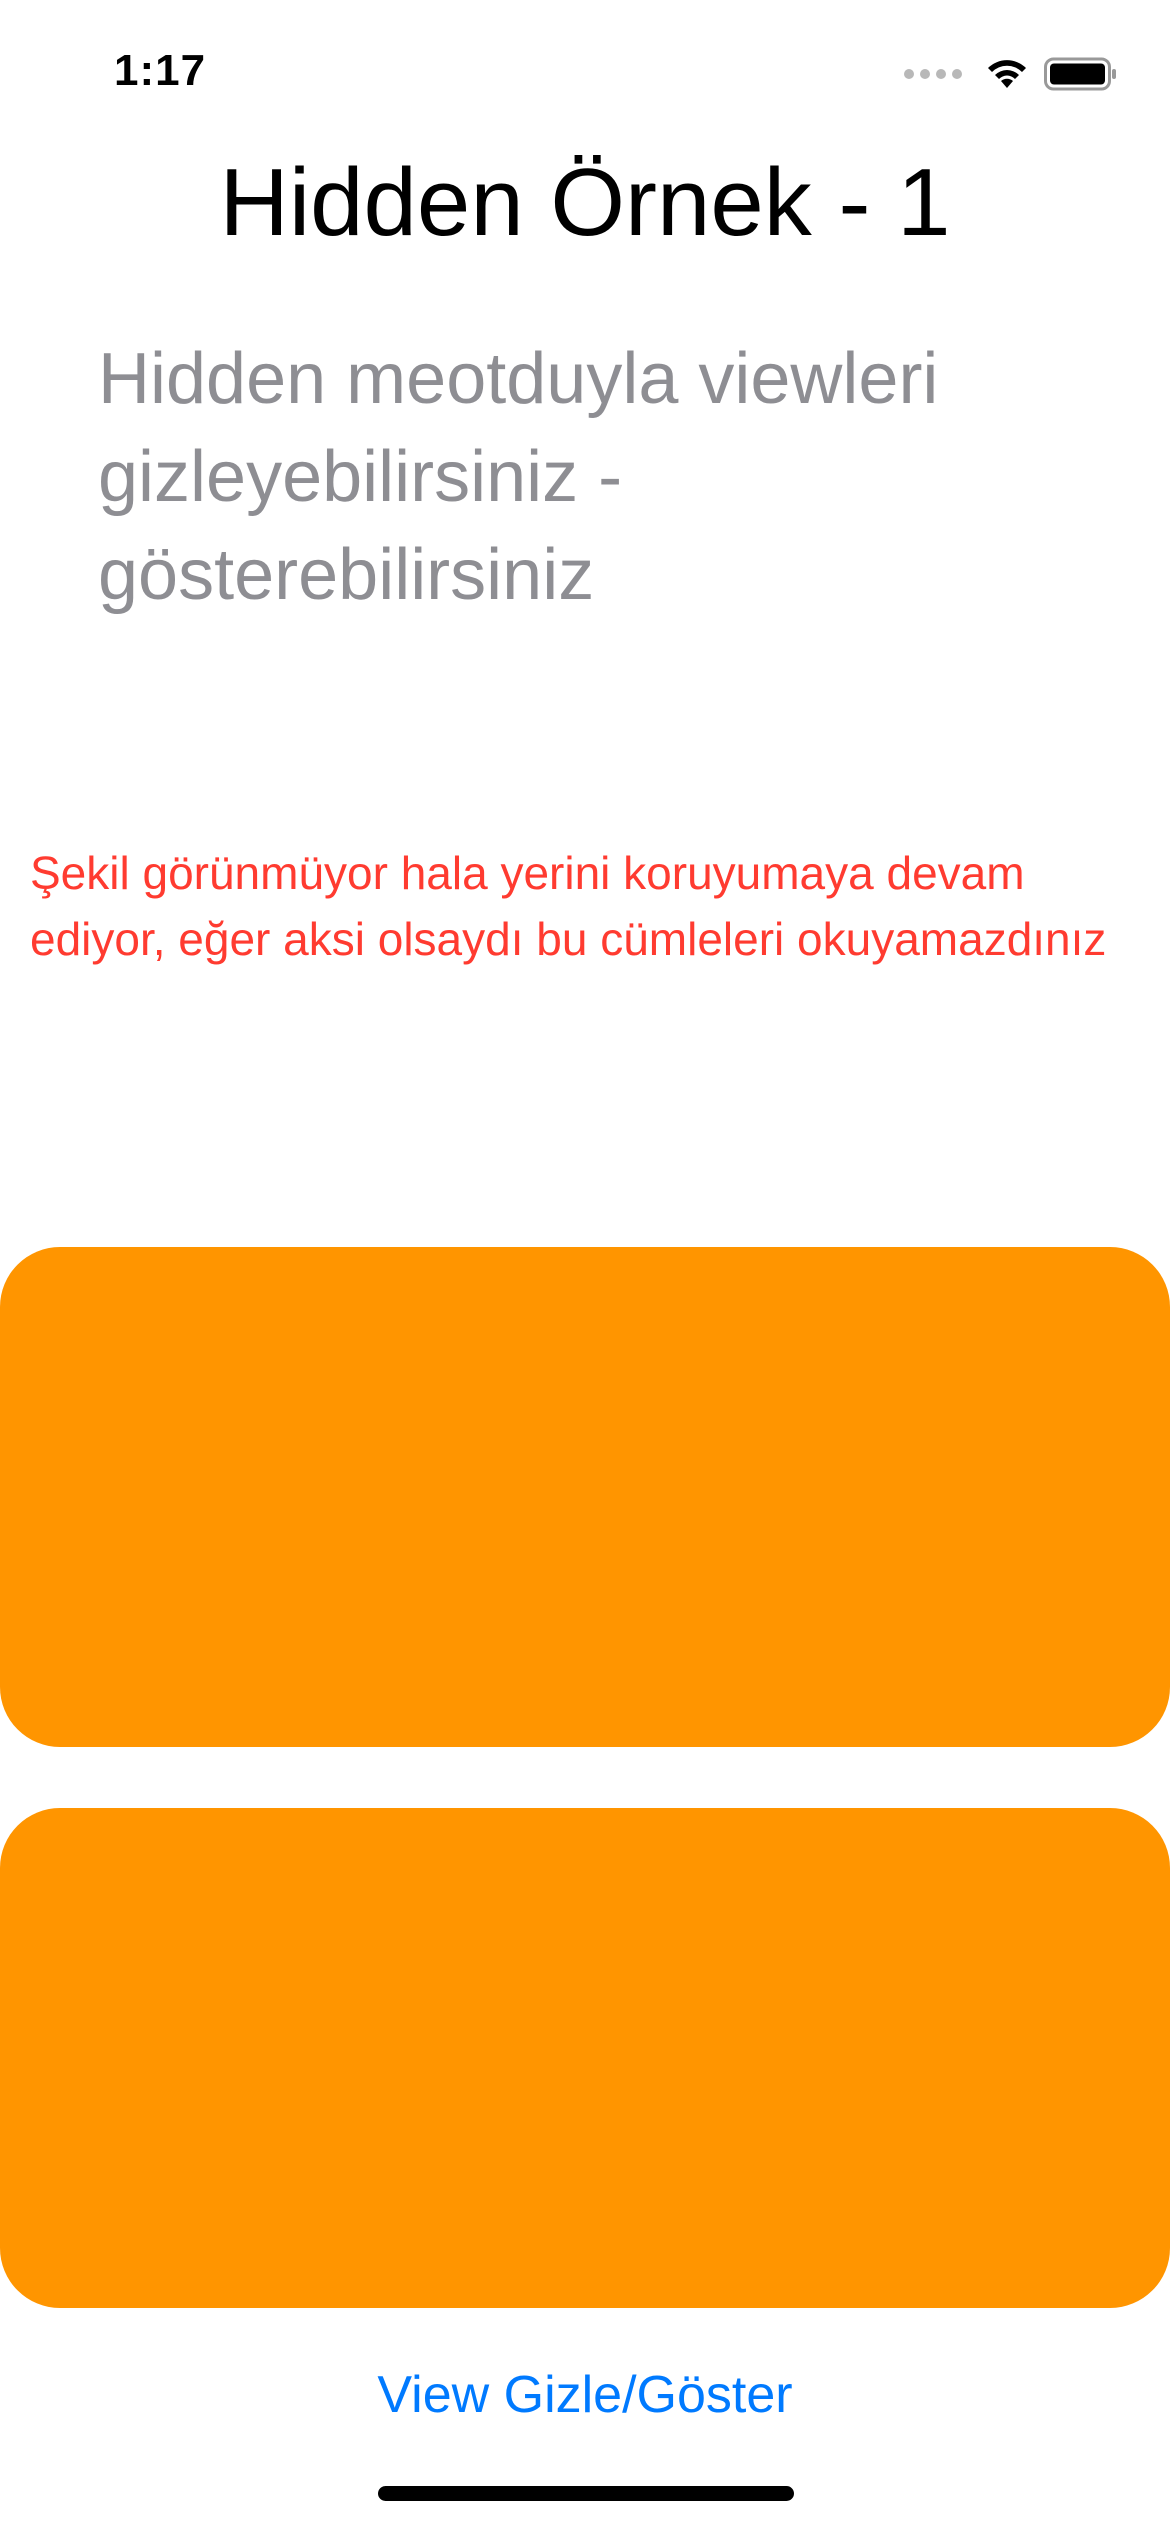 This screenshot has height=2532, width=1170. Describe the element at coordinates (585, 202) in the screenshot. I see `page-title: Hidden Örnek - 1` at that location.